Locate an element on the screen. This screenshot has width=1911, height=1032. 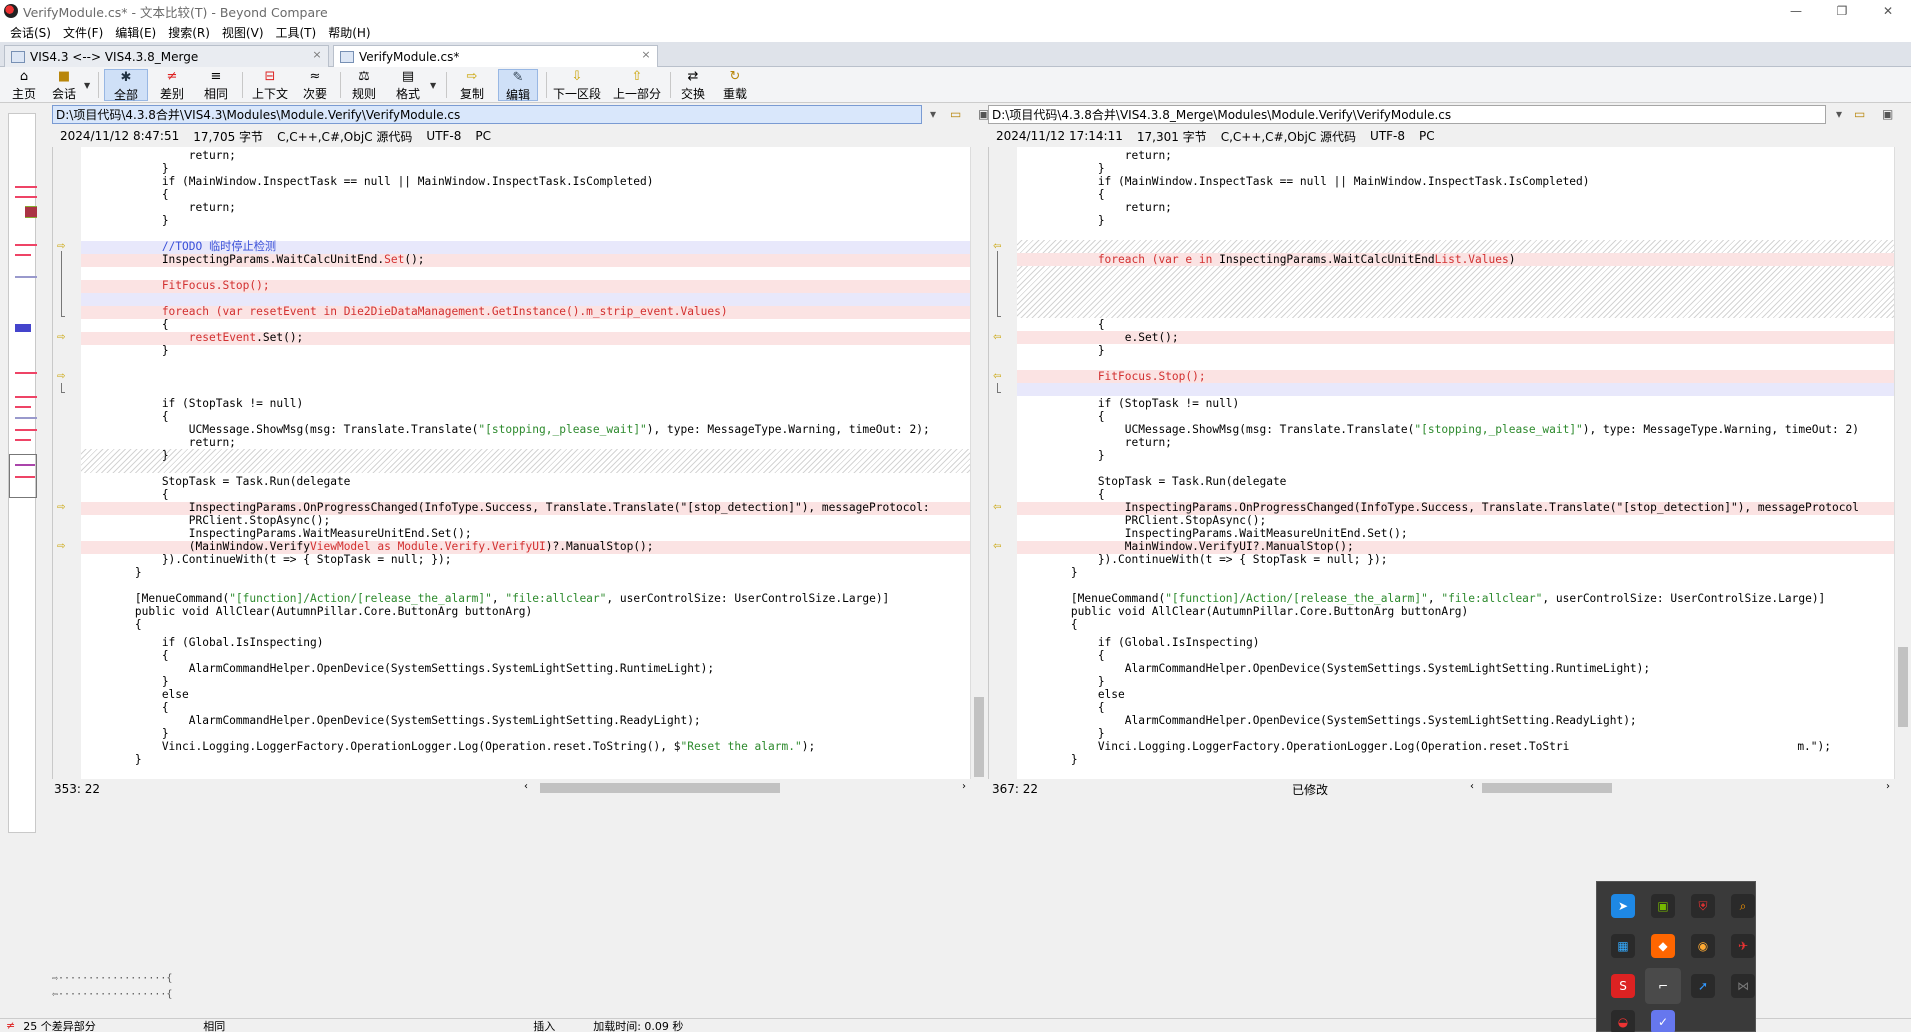
search-icon: ⌕ is located at coordinates (1743, 906).